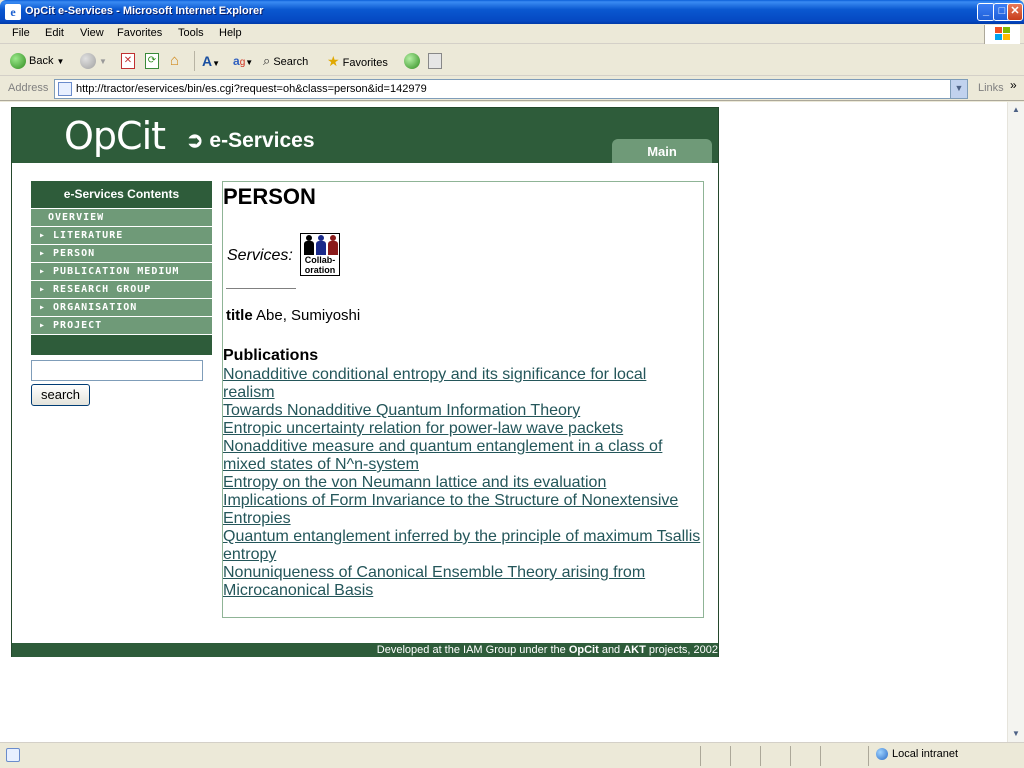 The height and width of the screenshot is (768, 1024). What do you see at coordinates (634, 650) in the screenshot?
I see `footer-akt: AKT` at bounding box center [634, 650].